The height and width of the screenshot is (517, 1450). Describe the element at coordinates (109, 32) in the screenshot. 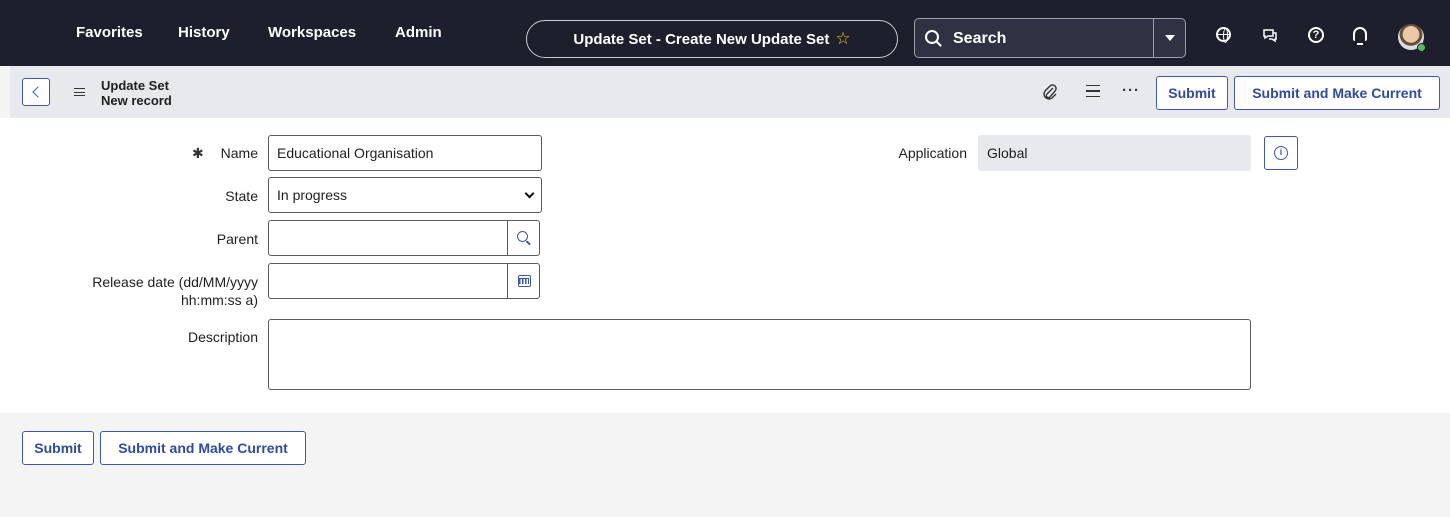

I see `nav-favorites: Favorites` at that location.